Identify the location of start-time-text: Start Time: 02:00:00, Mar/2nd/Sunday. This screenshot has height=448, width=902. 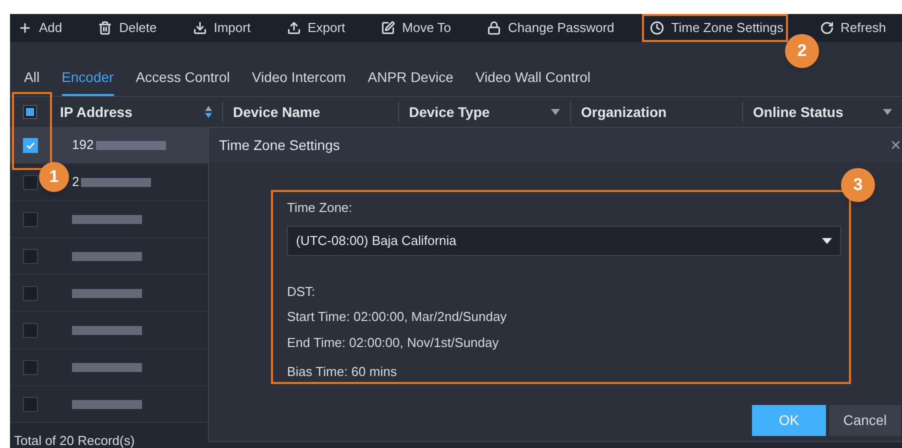
(397, 317).